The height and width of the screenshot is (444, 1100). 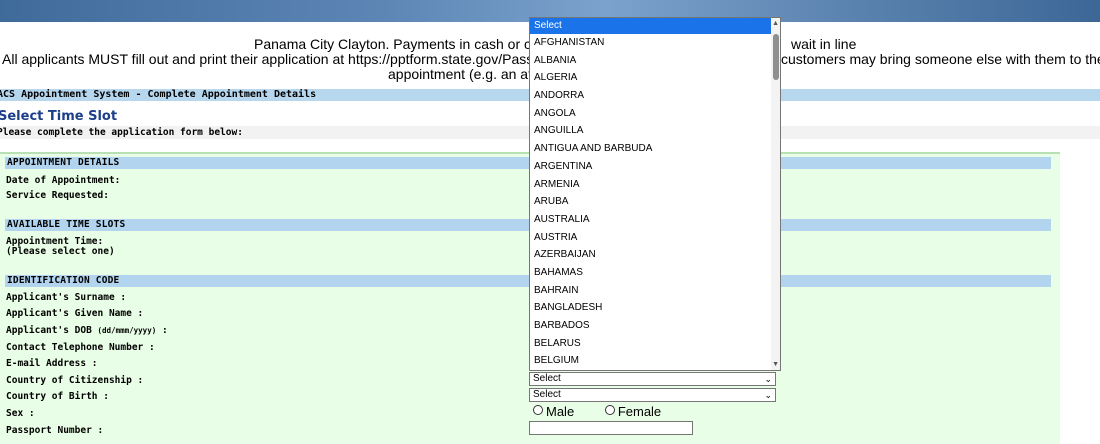 I want to click on dropdown-option: ARMENIA, so click(x=651, y=185).